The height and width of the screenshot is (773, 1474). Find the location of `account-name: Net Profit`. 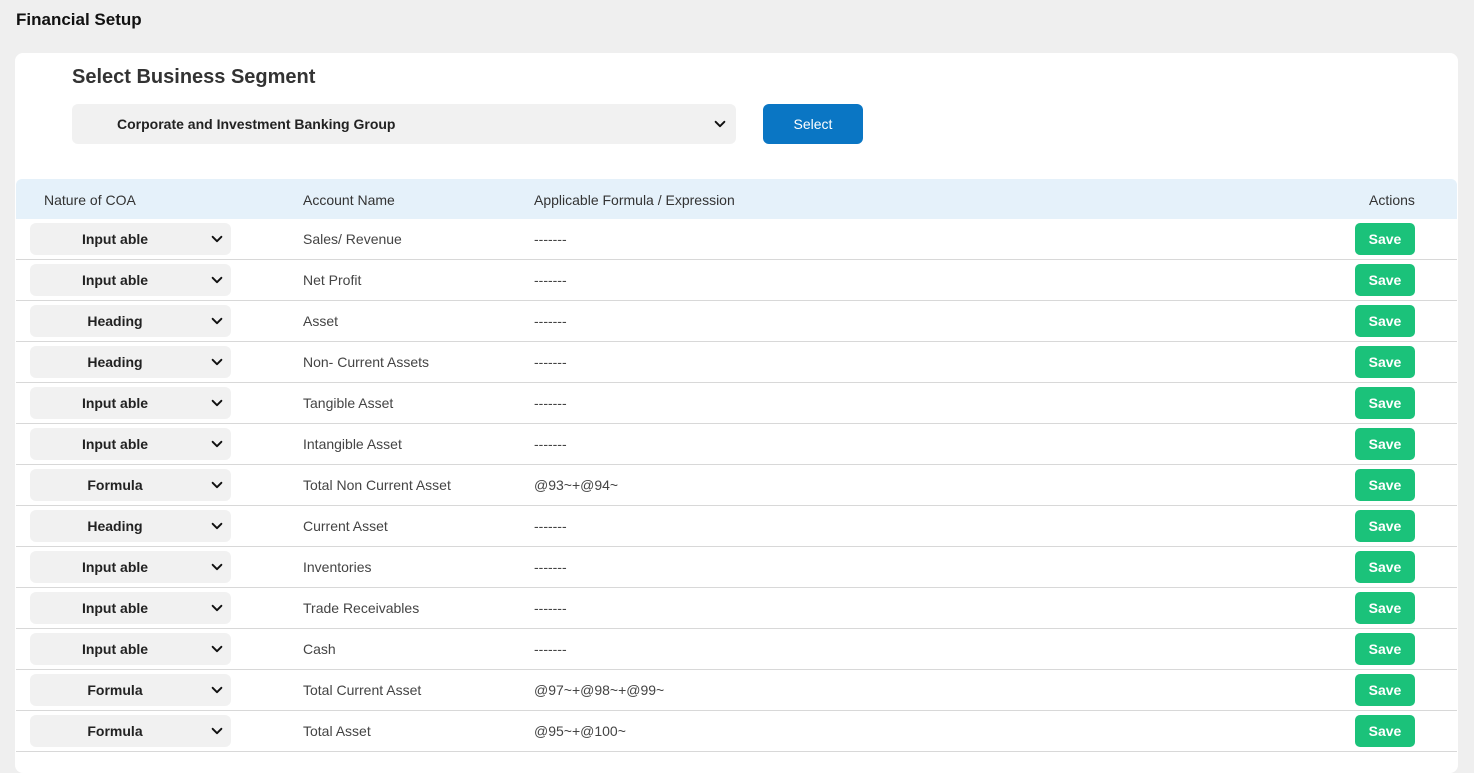

account-name: Net Profit is located at coordinates (332, 280).